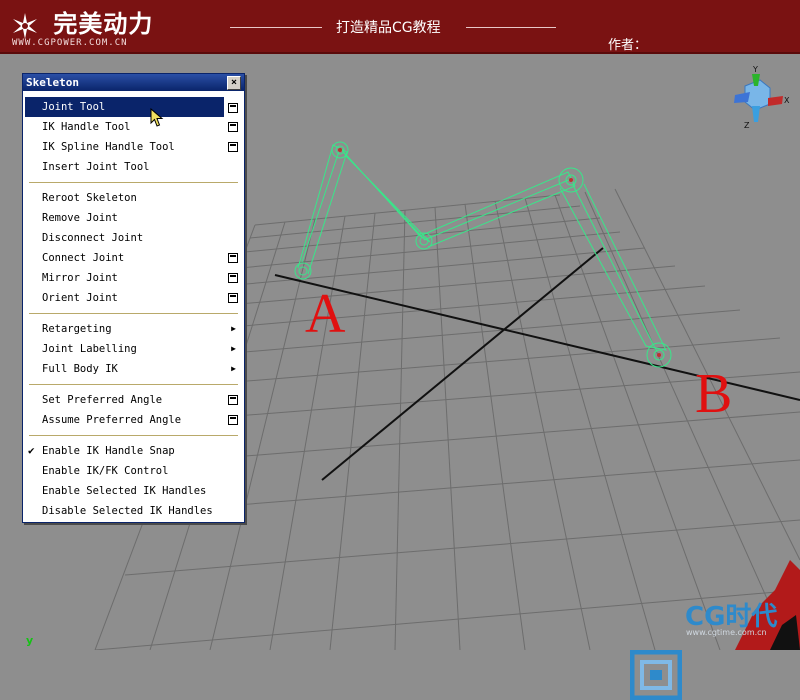  What do you see at coordinates (714, 394) in the screenshot?
I see `point-label-b: B` at bounding box center [714, 394].